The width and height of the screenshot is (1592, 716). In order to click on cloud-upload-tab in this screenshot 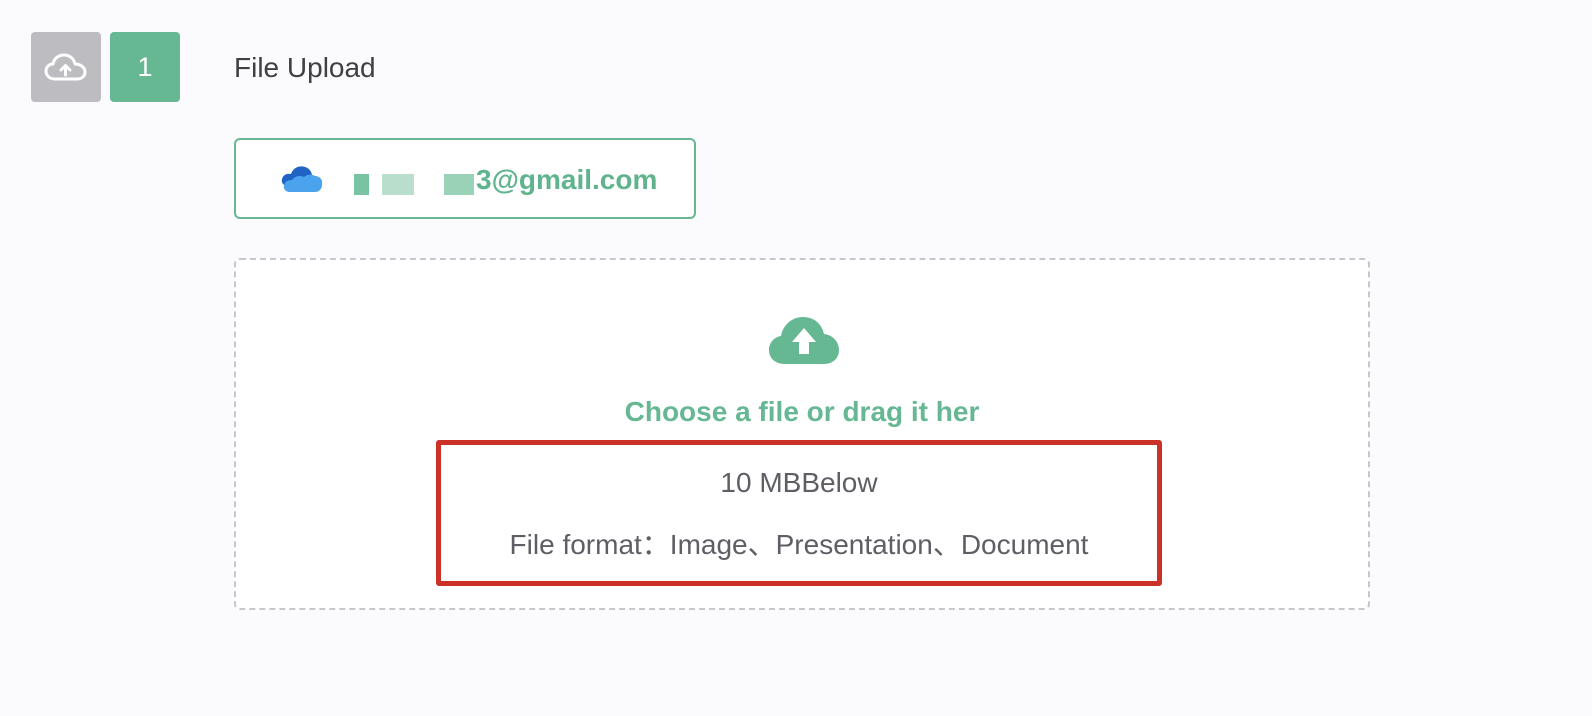, I will do `click(66, 67)`.